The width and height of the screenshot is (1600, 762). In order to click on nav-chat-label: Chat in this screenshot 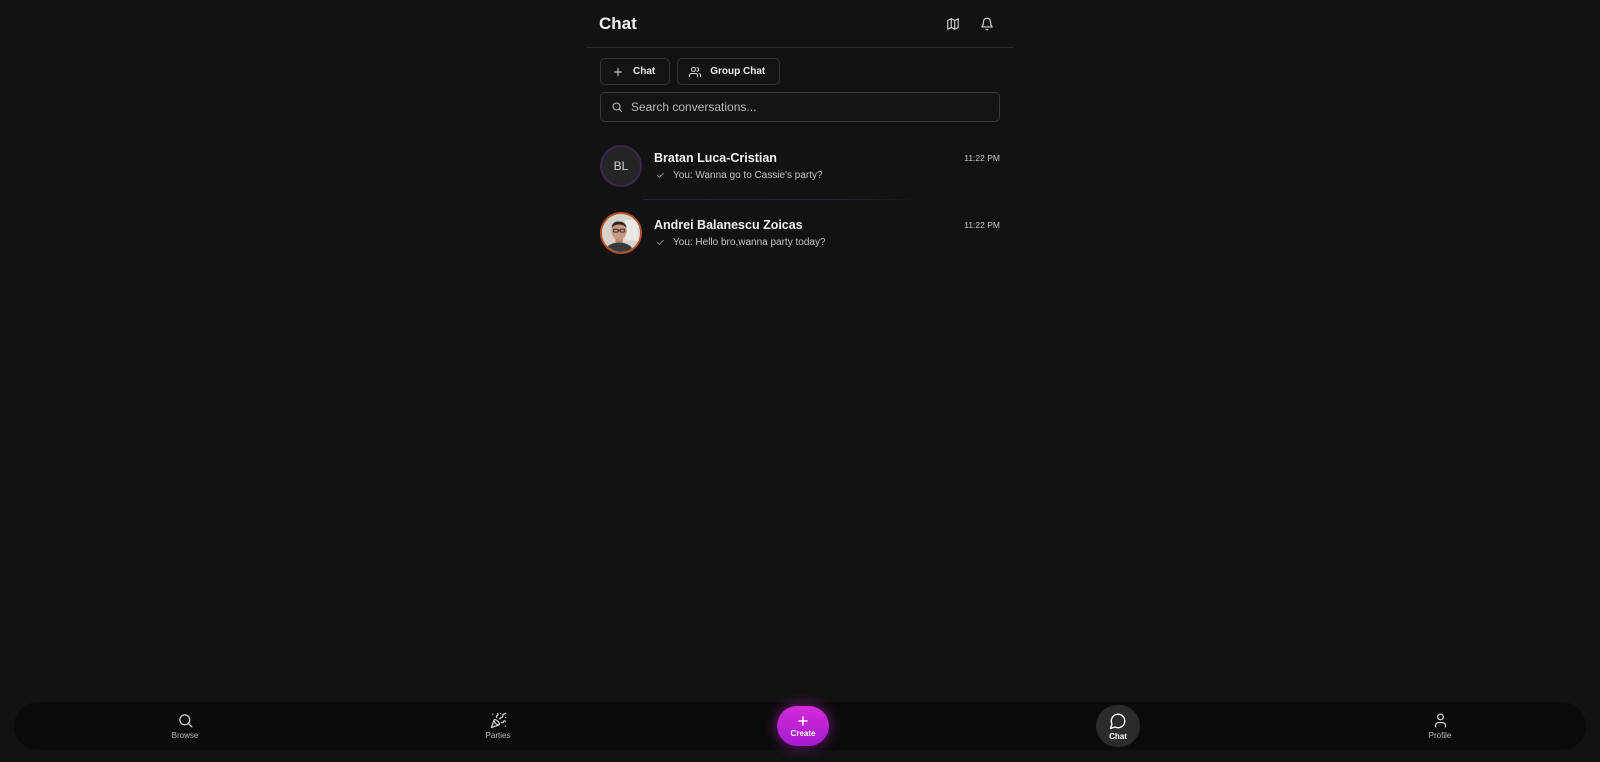, I will do `click(1118, 736)`.